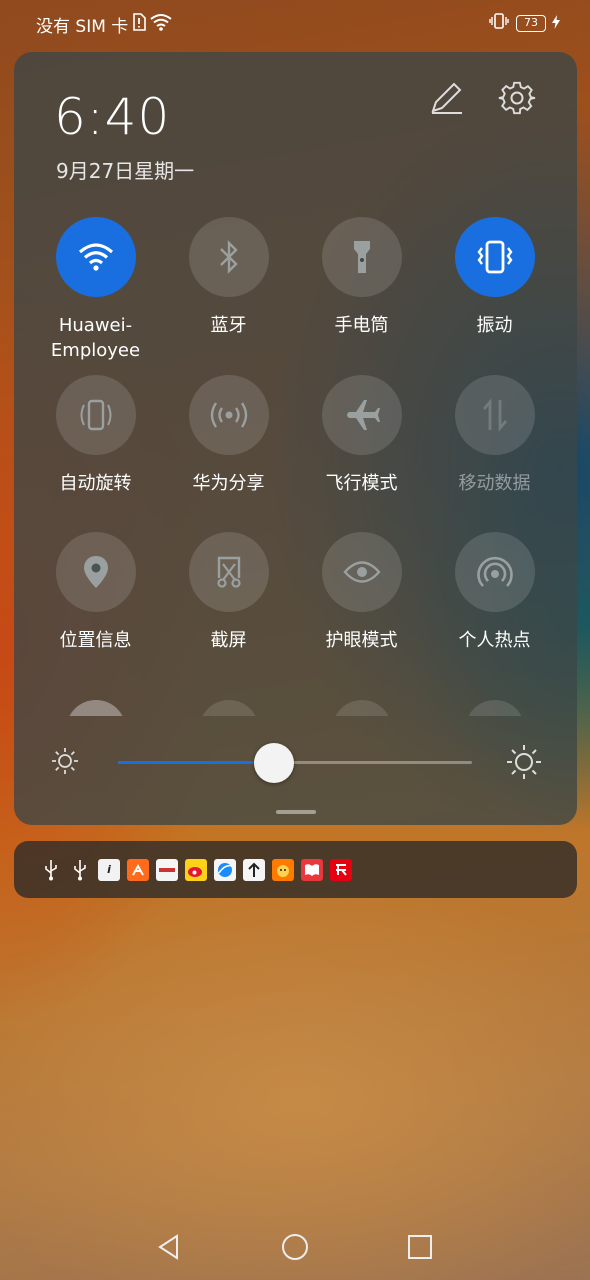  I want to click on tile-label: 手电筒, so click(361, 325).